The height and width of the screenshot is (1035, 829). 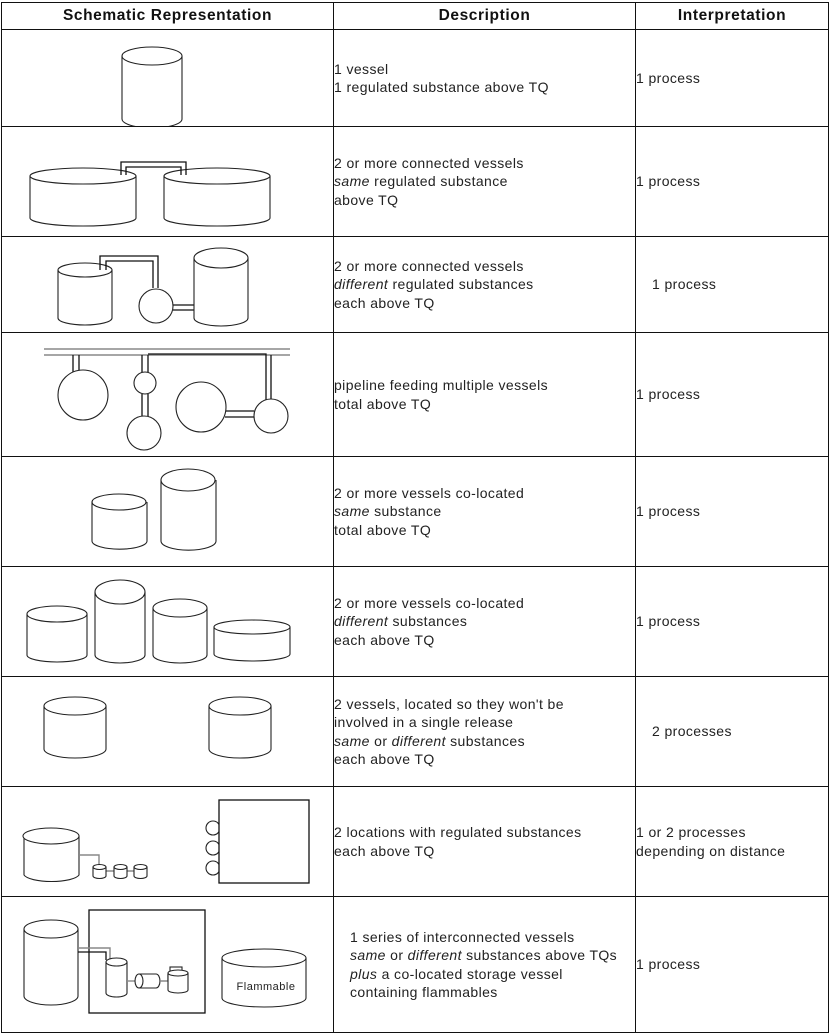 I want to click on description-line: 2 locations with regulated substances, so click(x=484, y=832).